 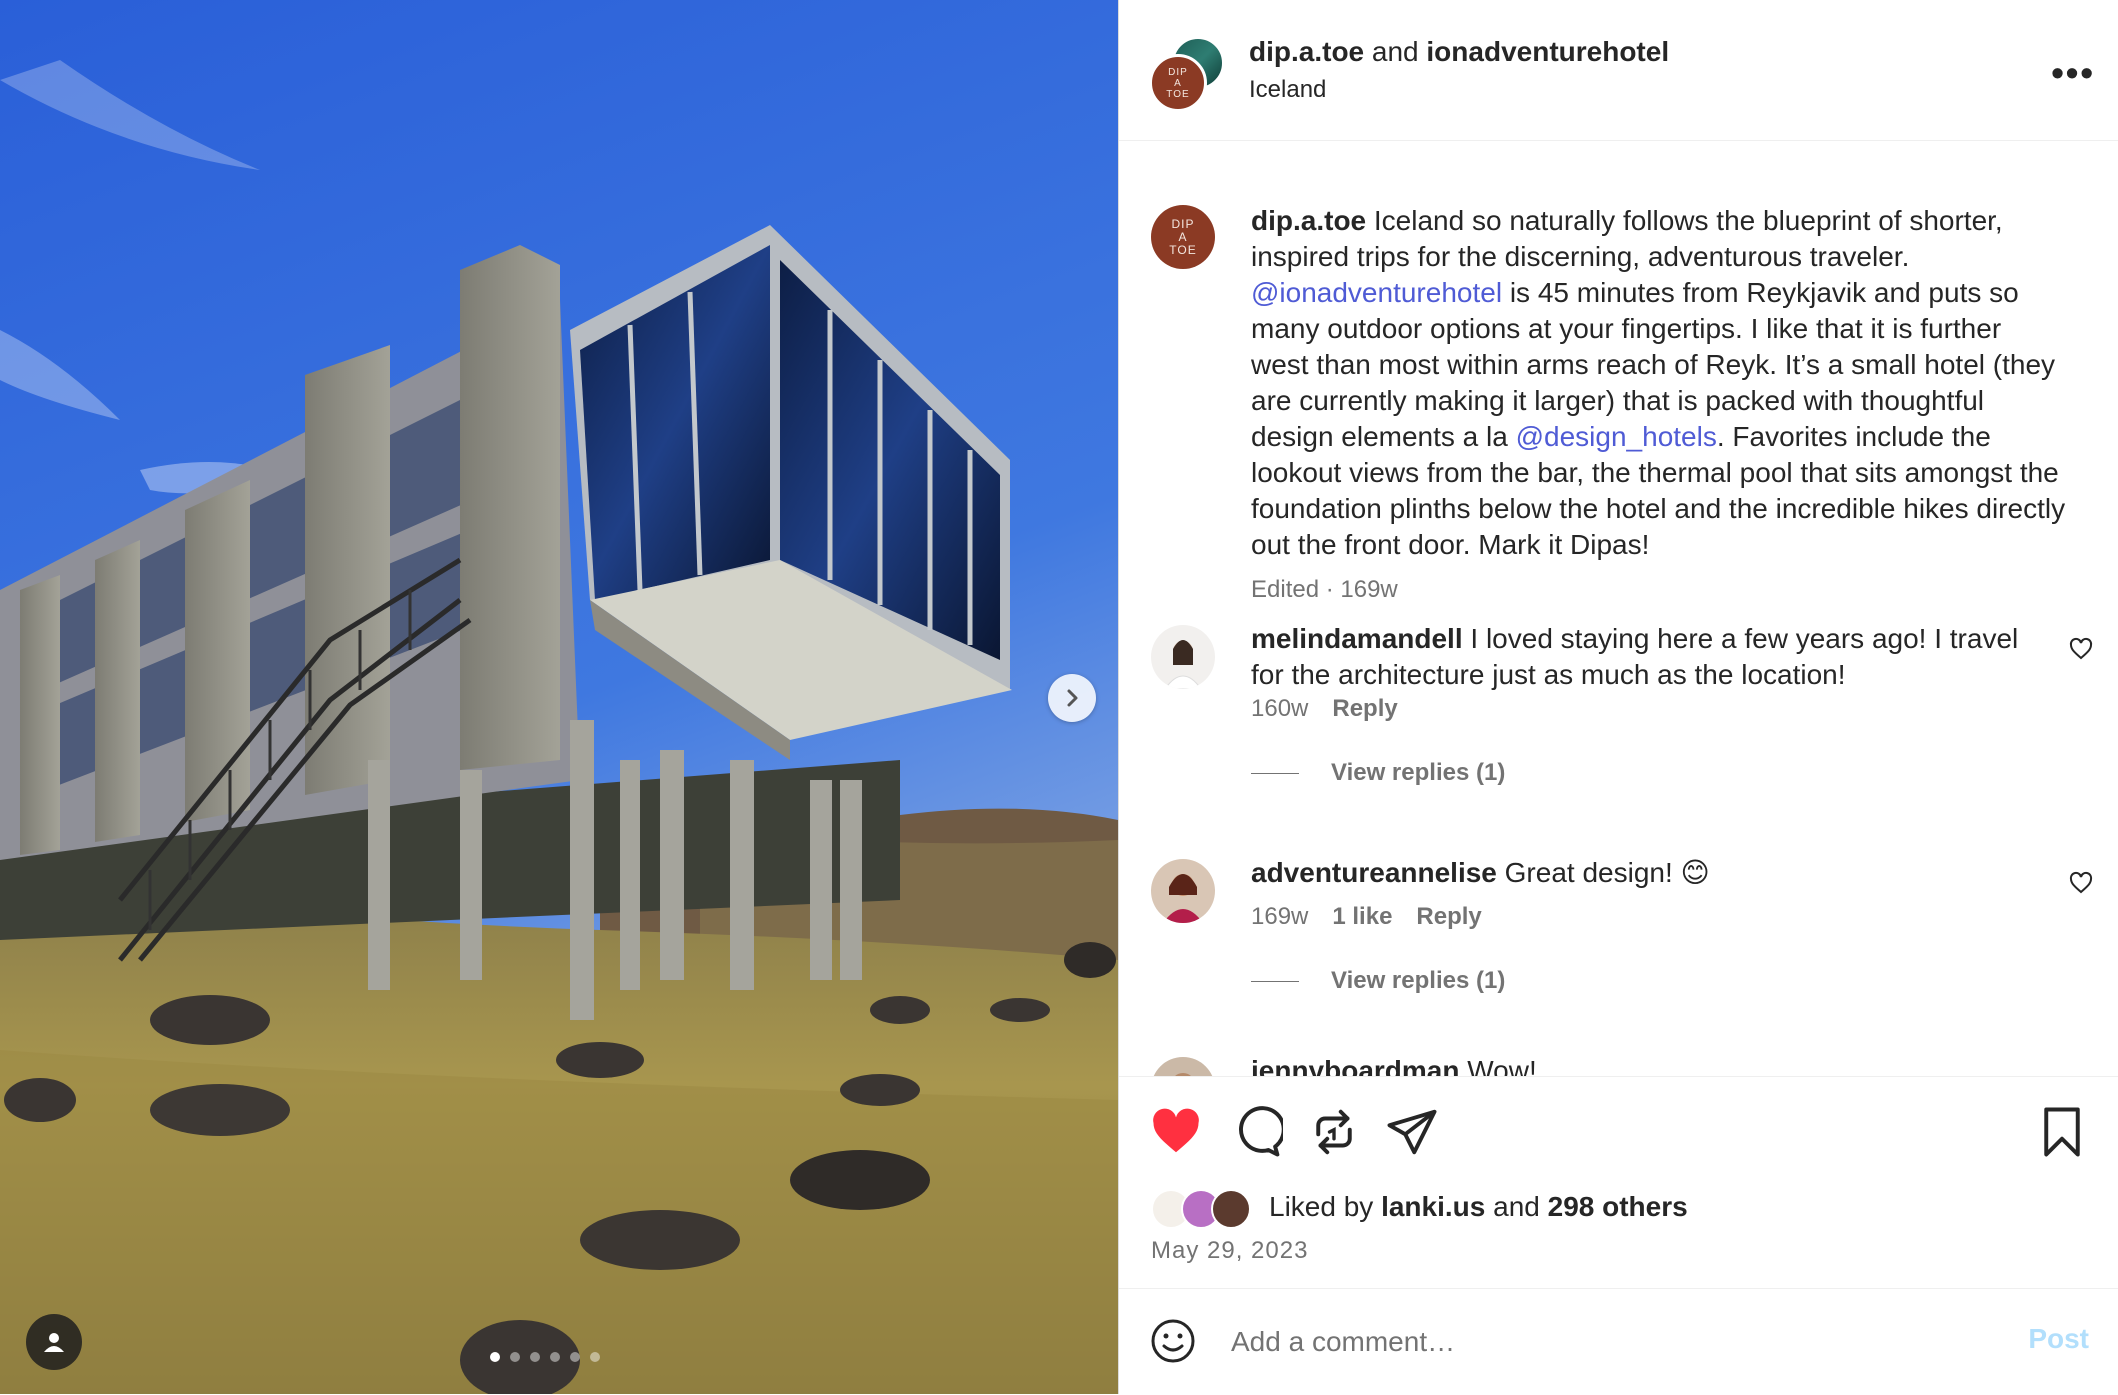 I want to click on mention-link: @design_hotels, so click(x=1616, y=436).